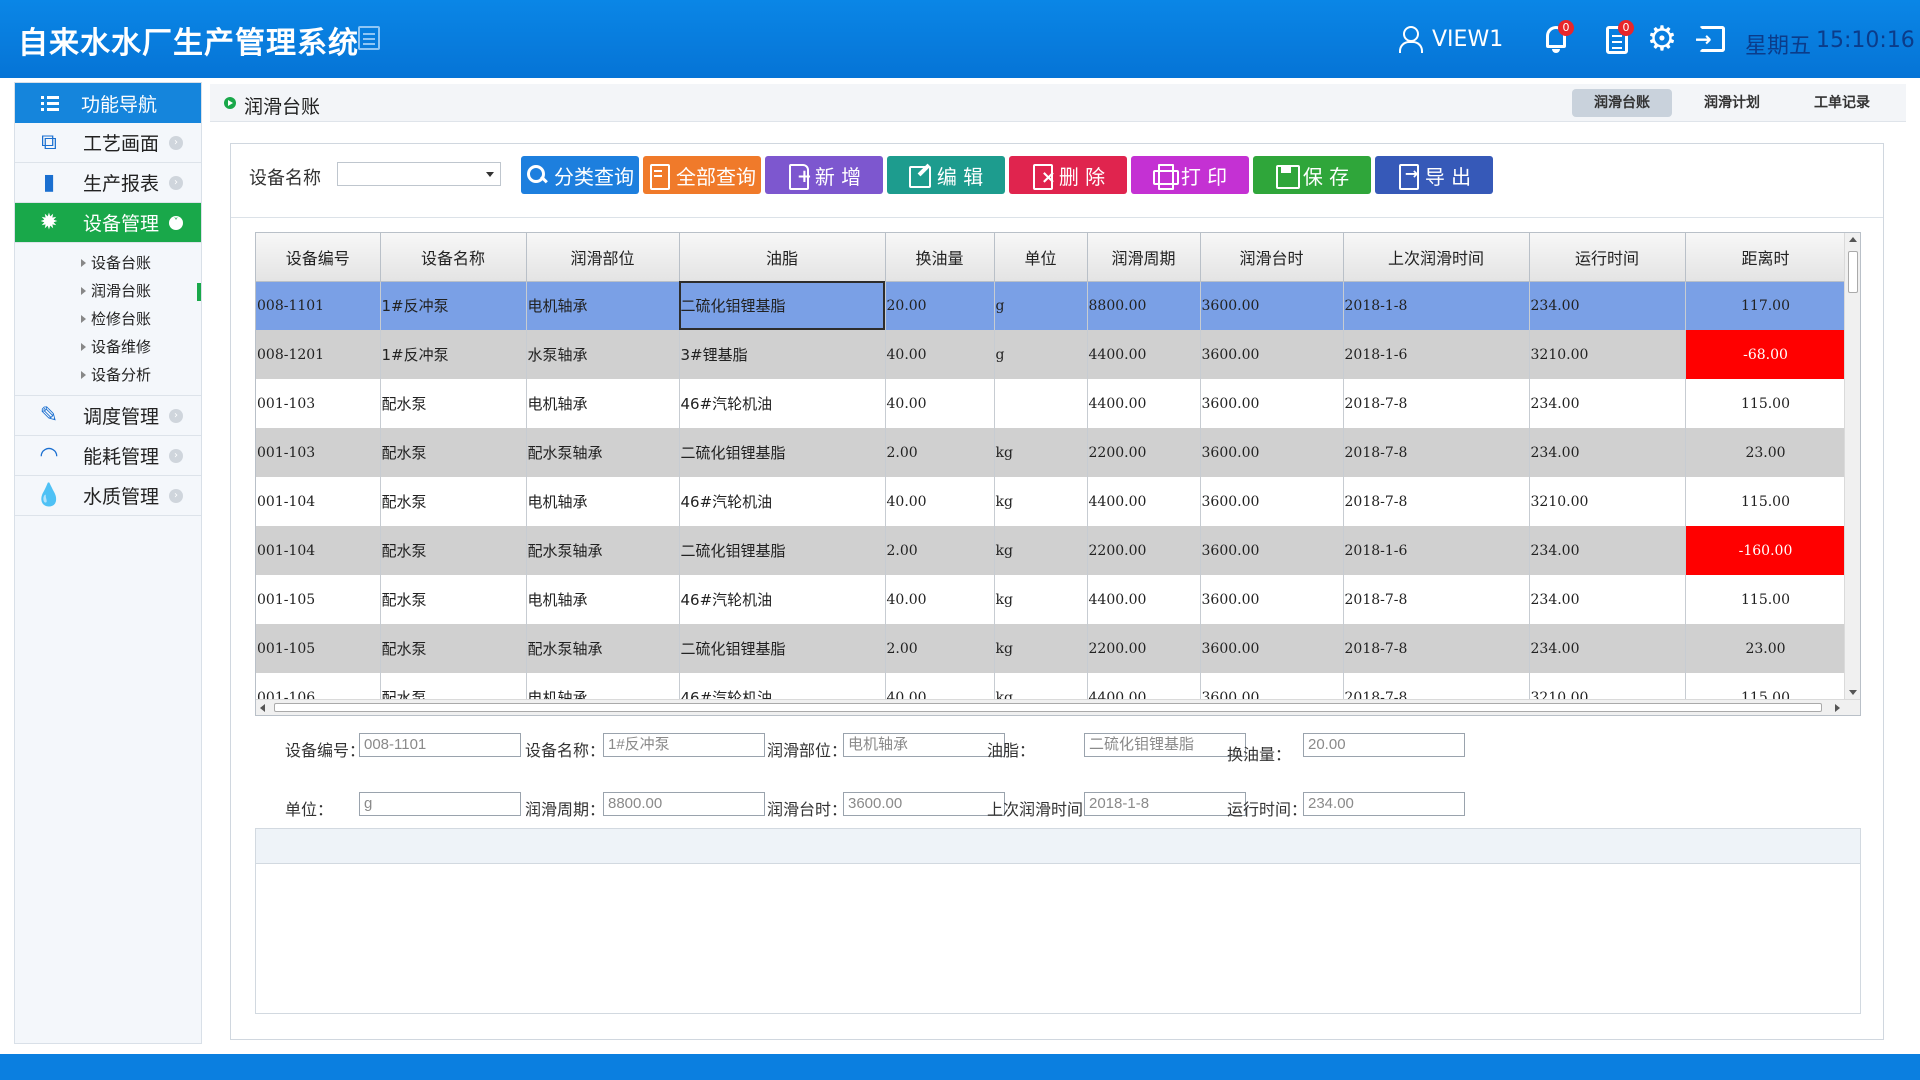  What do you see at coordinates (940, 354) in the screenshot?
I see `table-cell: 40.00` at bounding box center [940, 354].